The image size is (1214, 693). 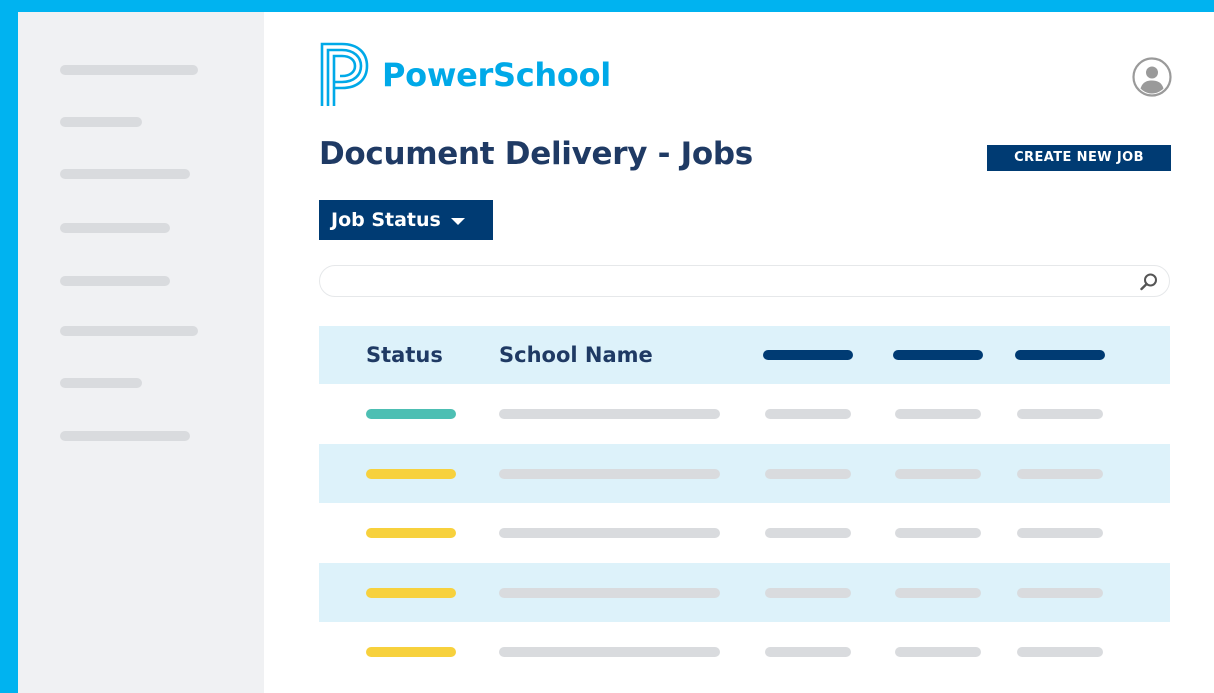 I want to click on table-header: Status School Name, so click(x=744, y=355).